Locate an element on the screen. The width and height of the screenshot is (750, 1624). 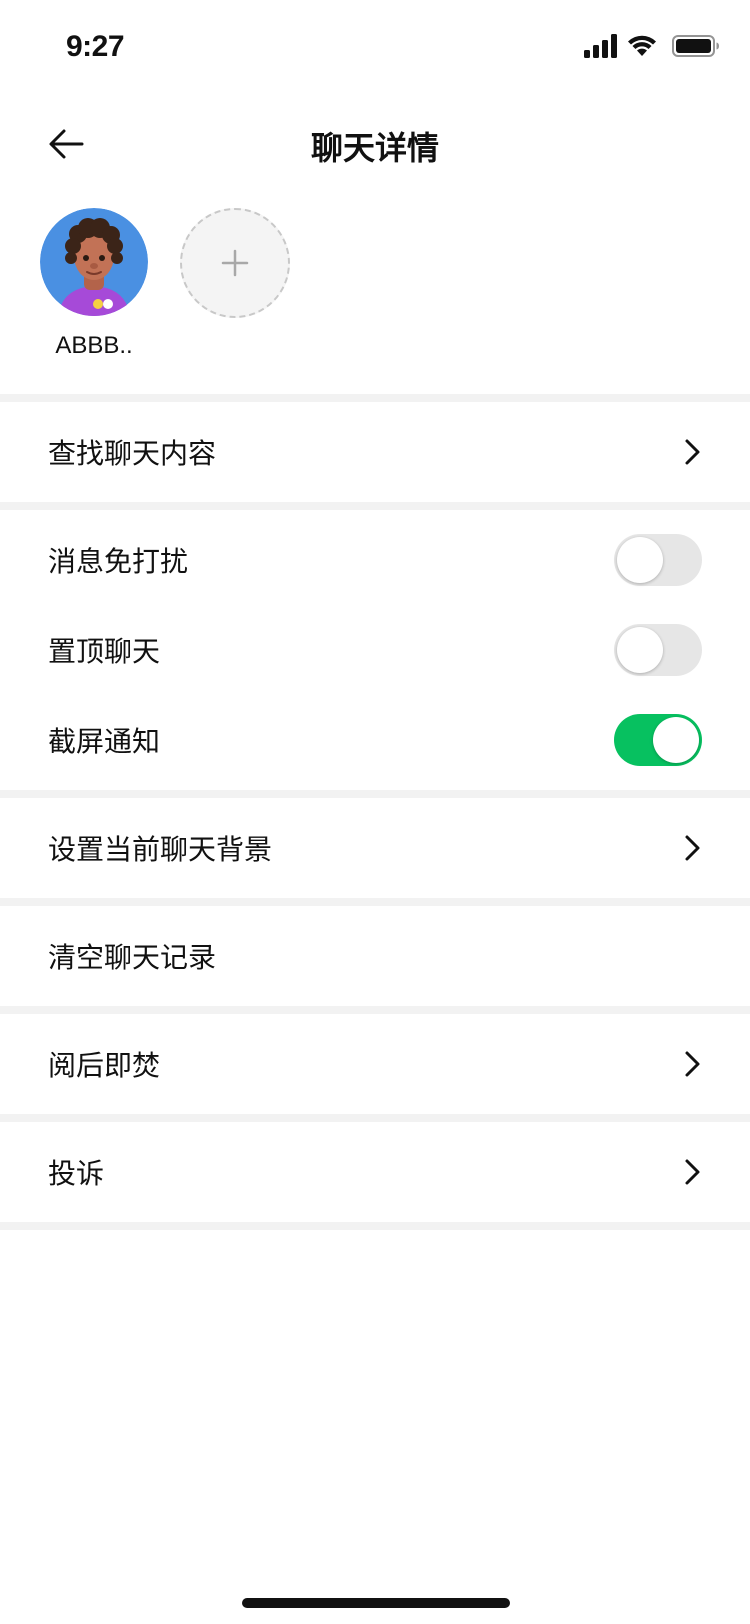
report-label: 投诉 is located at coordinates (76, 1173).